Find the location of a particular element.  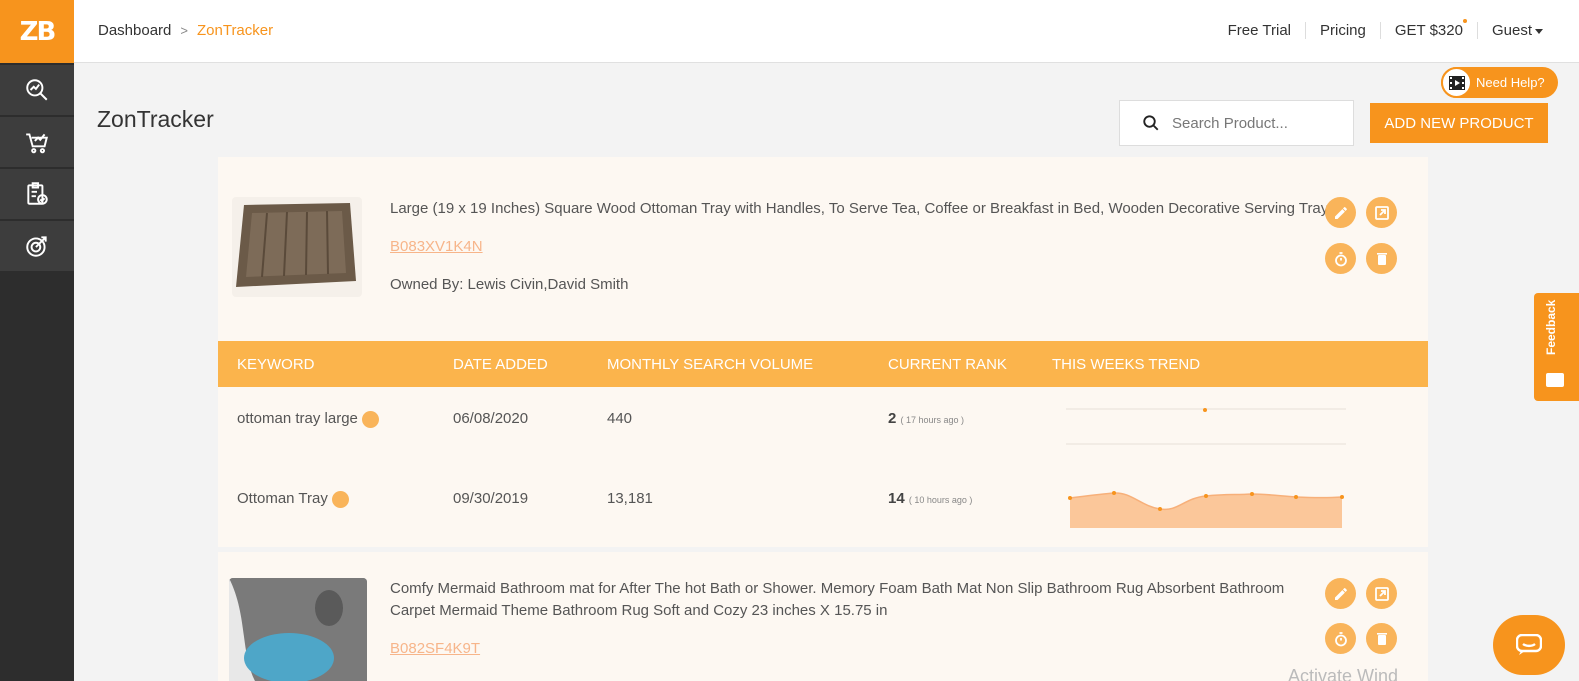

need-help-label: Need Help? is located at coordinates (1510, 82).